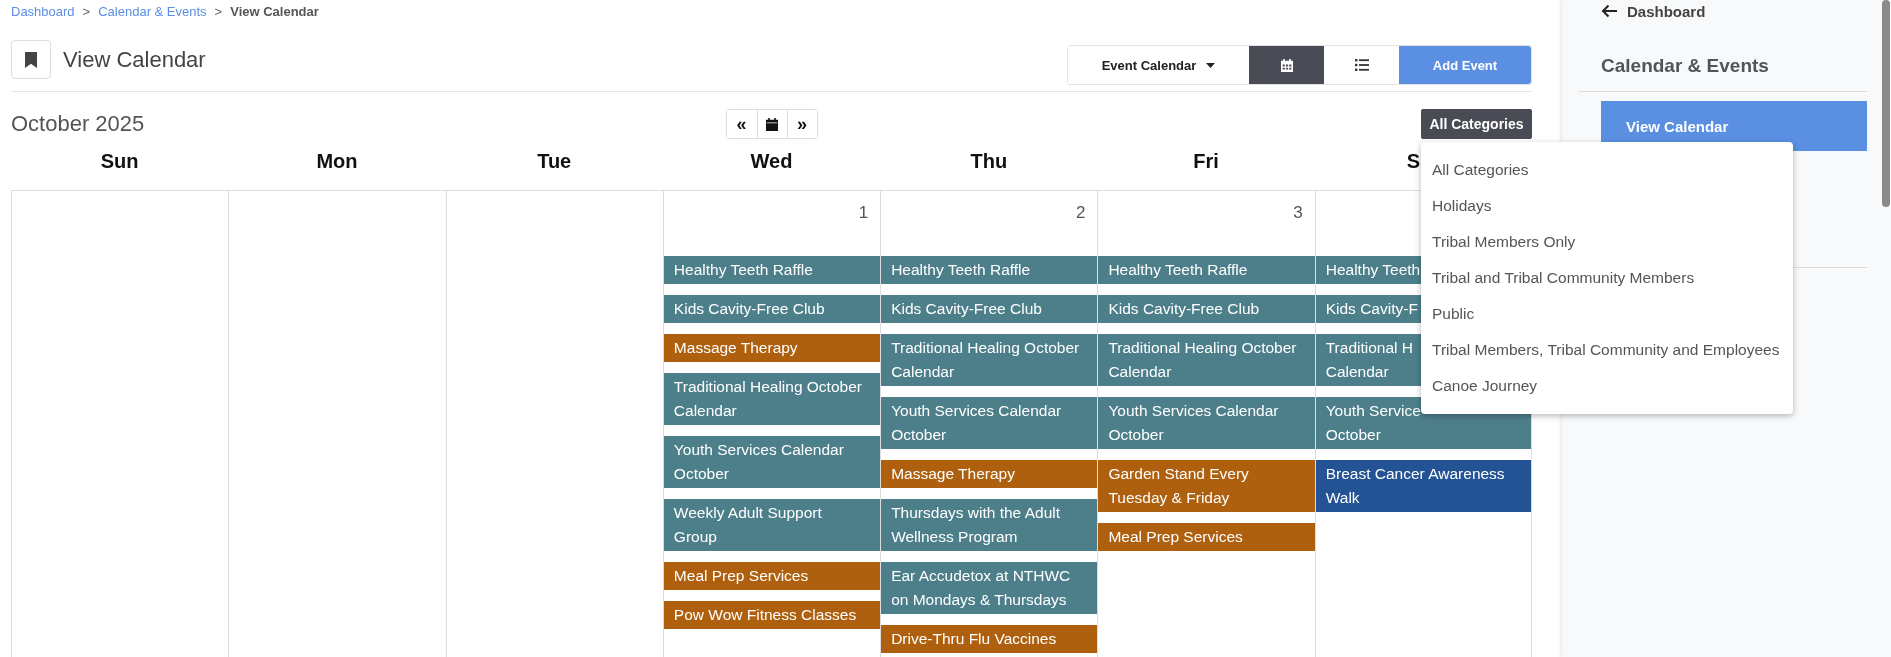 Image resolution: width=1891 pixels, height=657 pixels. What do you see at coordinates (337, 161) in the screenshot?
I see `weekday-header: Mon` at bounding box center [337, 161].